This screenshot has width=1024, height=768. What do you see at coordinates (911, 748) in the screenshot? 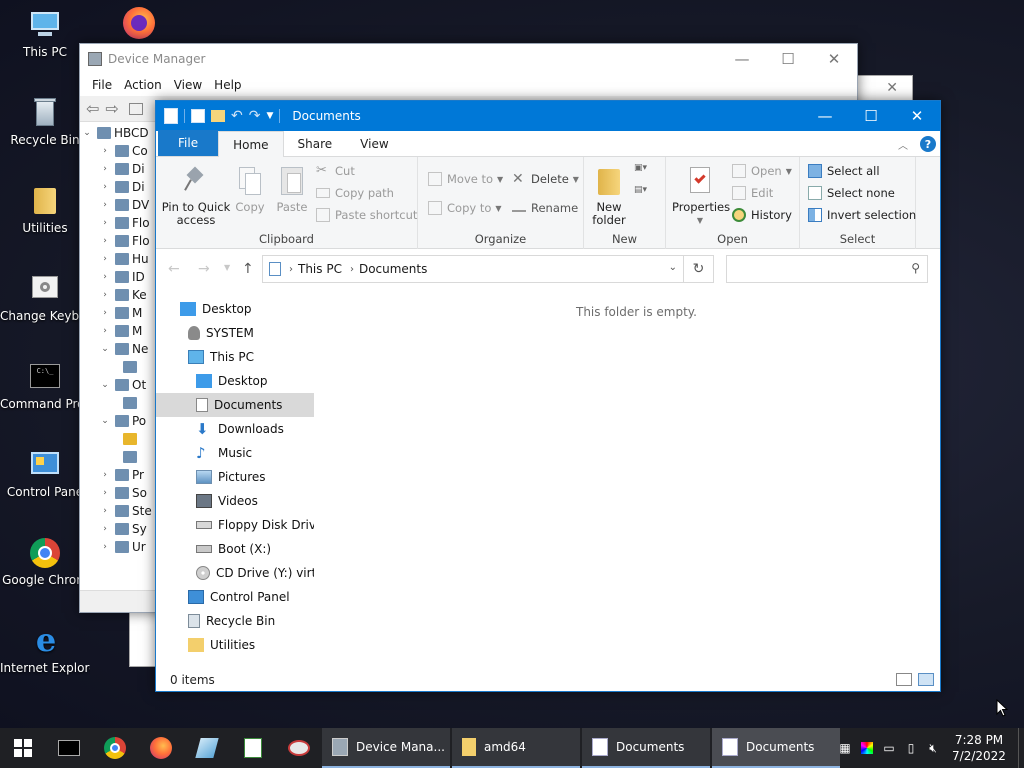
I see `usb-icon: ▯` at bounding box center [911, 748].